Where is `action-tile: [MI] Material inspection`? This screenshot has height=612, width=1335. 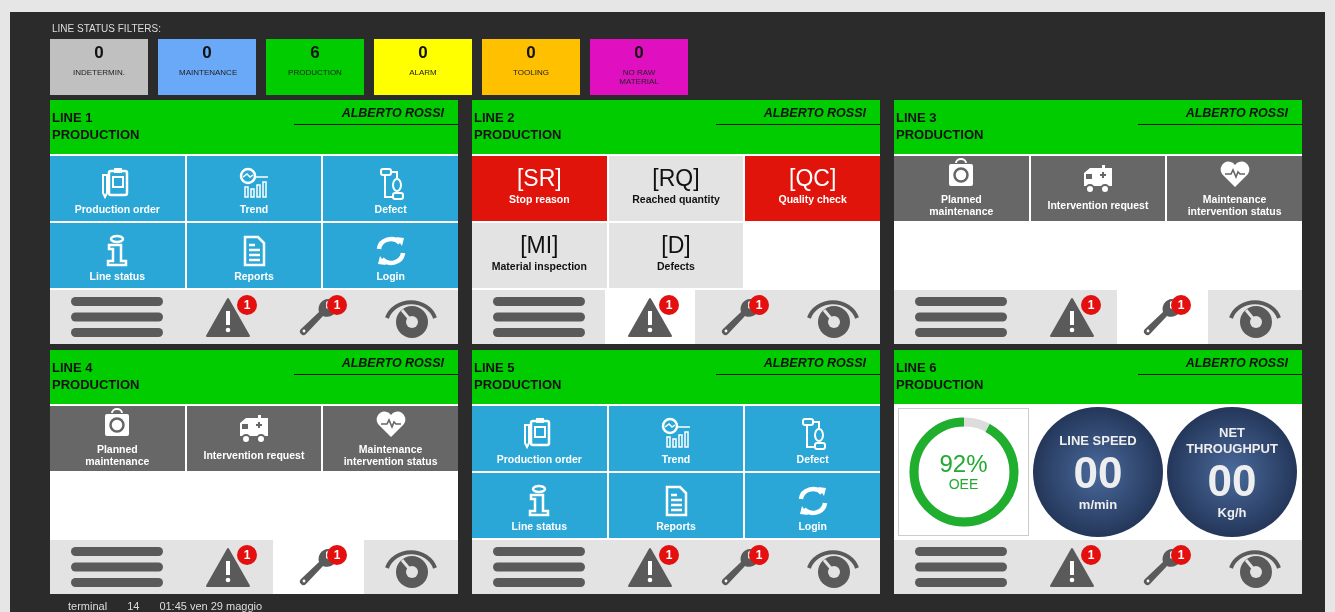 action-tile: [MI] Material inspection is located at coordinates (539, 255).